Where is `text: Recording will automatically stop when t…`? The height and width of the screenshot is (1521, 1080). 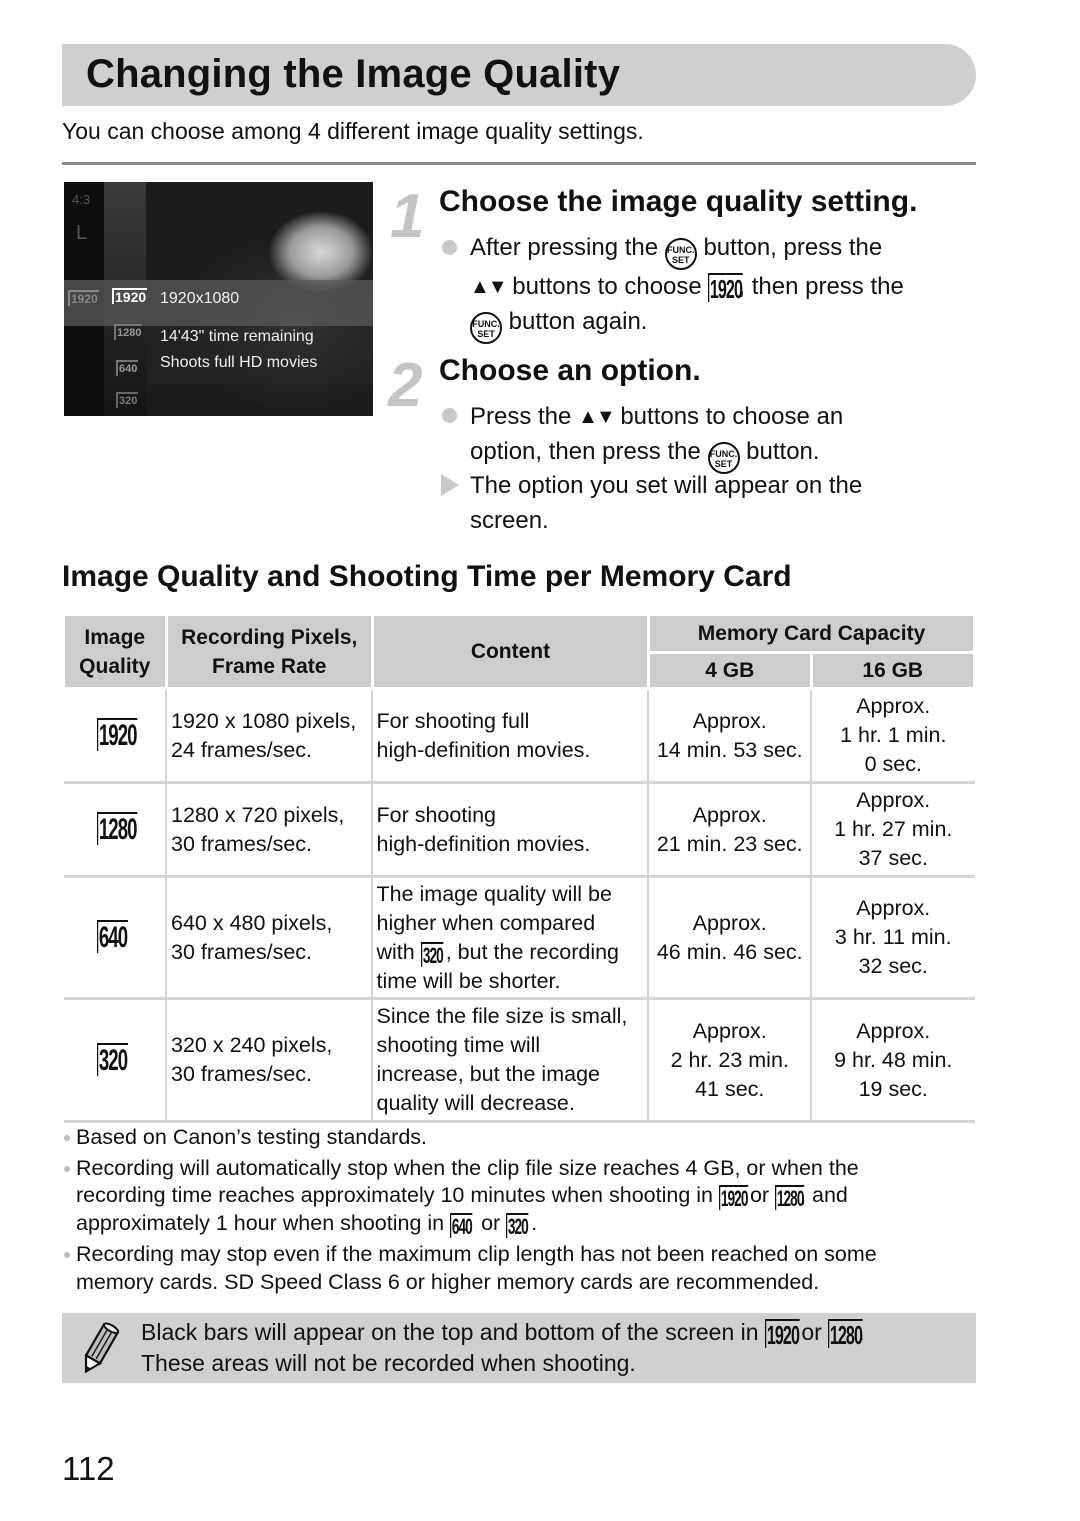 text: Recording will automatically stop when t… is located at coordinates (467, 1167).